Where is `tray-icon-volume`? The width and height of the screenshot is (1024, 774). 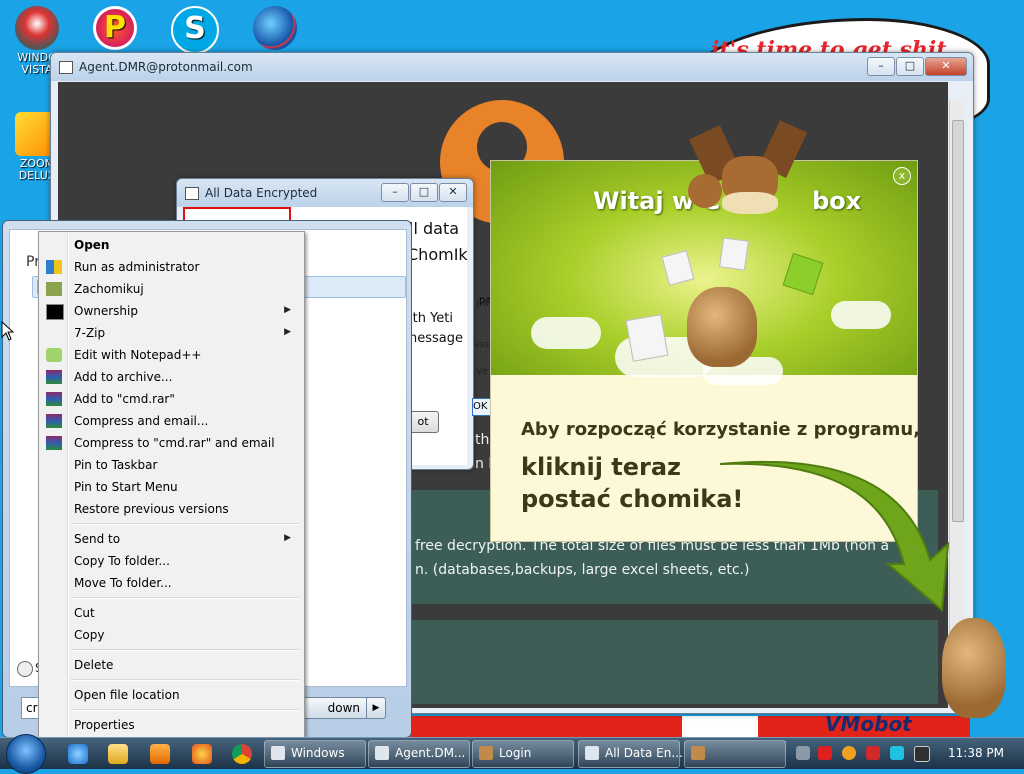 tray-icon-volume is located at coordinates (922, 754).